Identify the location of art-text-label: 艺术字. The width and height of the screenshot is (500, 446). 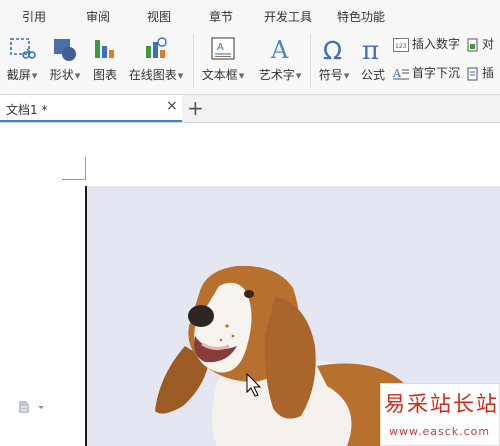
(276, 75).